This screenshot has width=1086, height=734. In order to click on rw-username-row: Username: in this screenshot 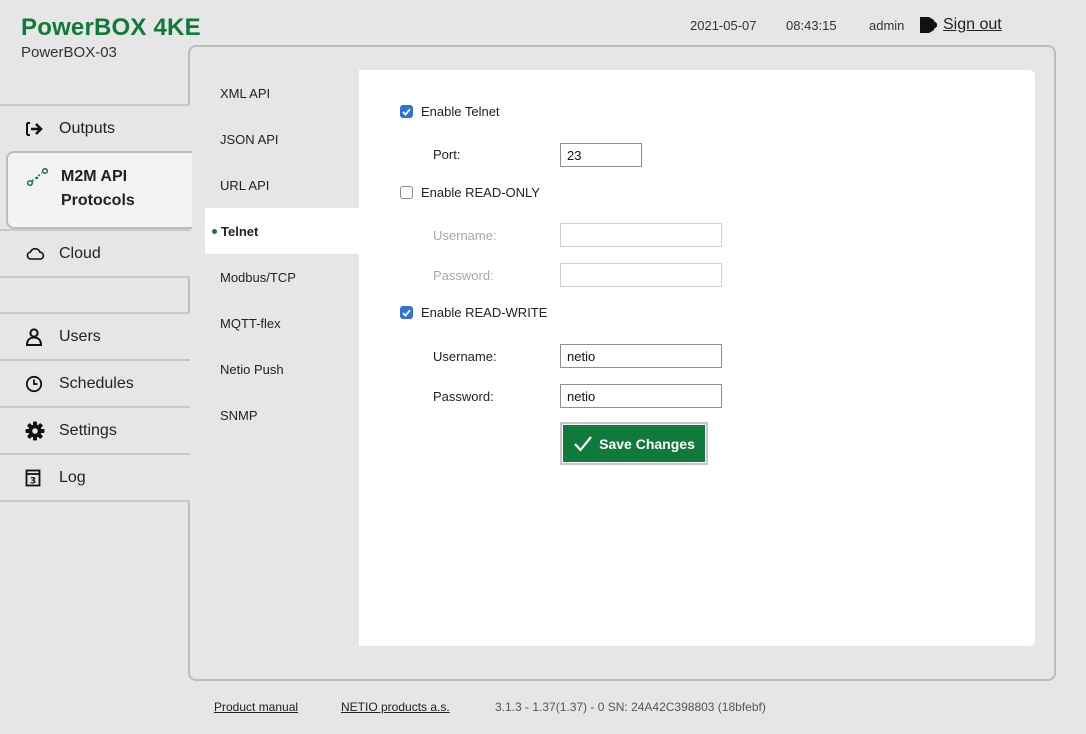, I will do `click(465, 356)`.